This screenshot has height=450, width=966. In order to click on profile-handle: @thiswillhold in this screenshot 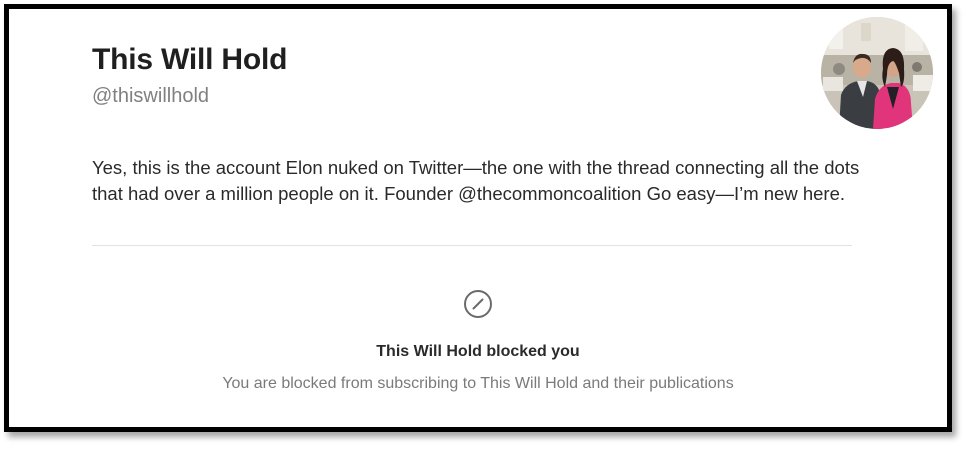, I will do `click(150, 96)`.